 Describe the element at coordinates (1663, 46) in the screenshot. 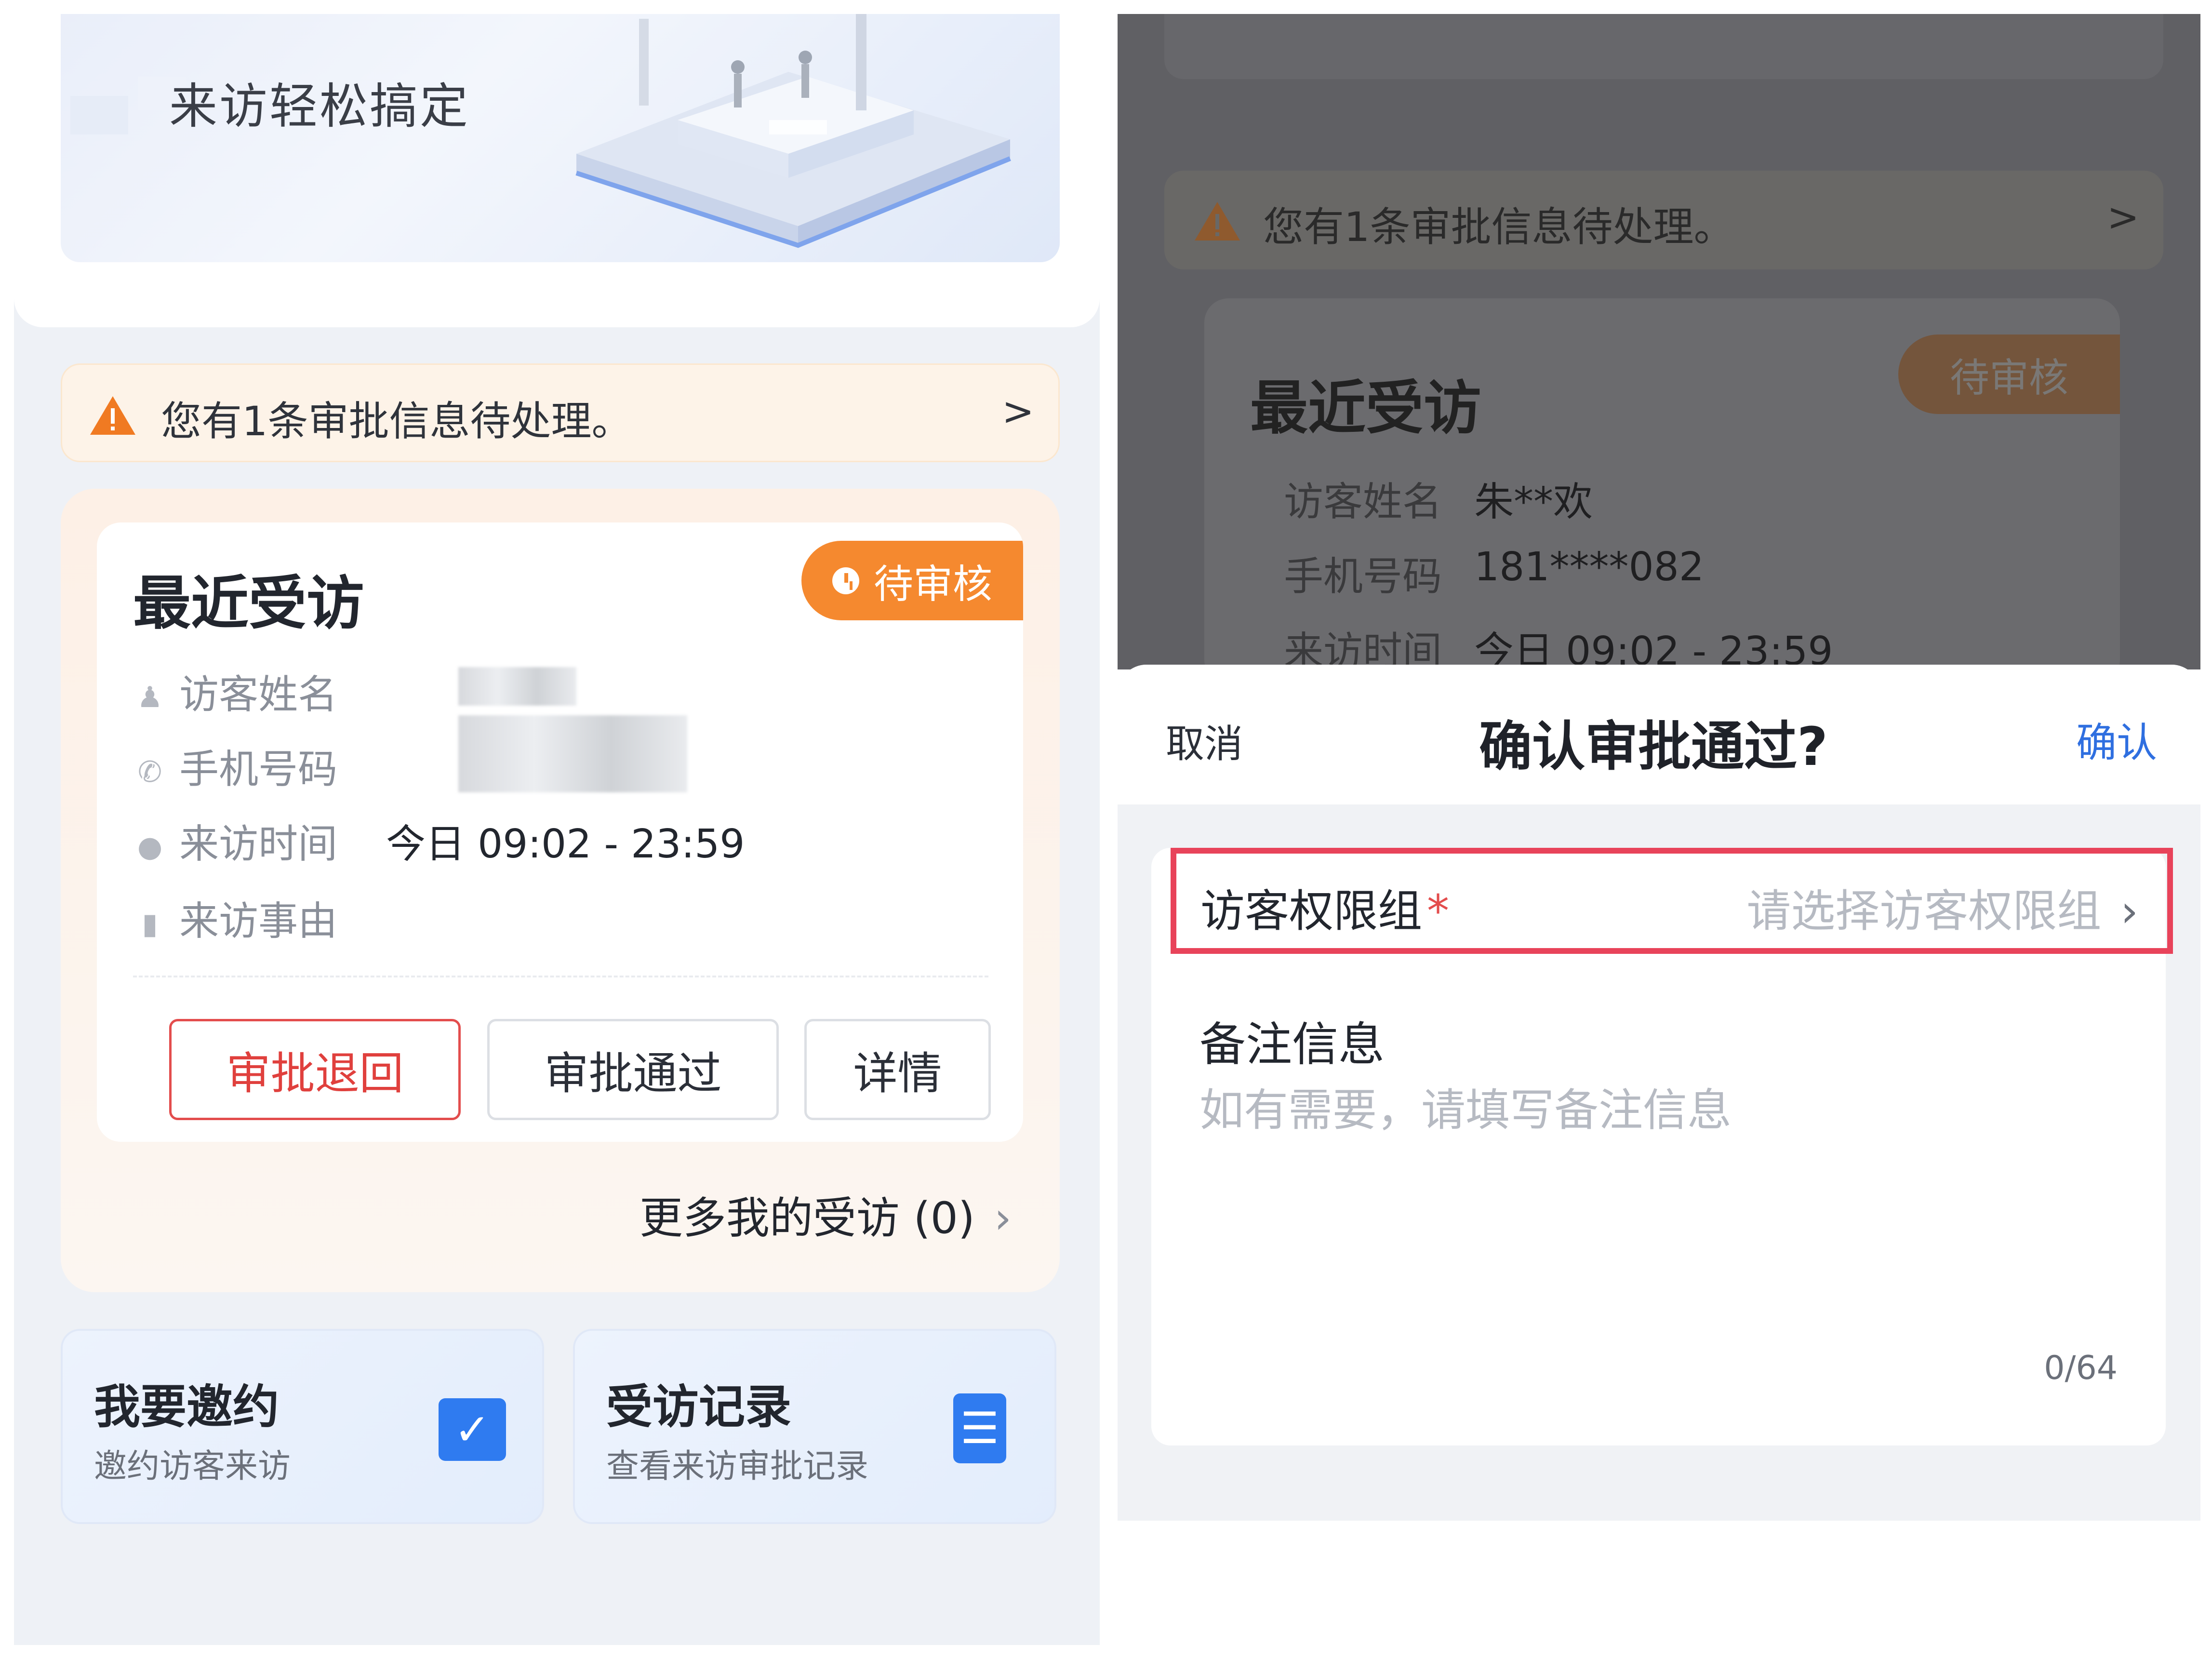

I see `dimmed-hero` at that location.